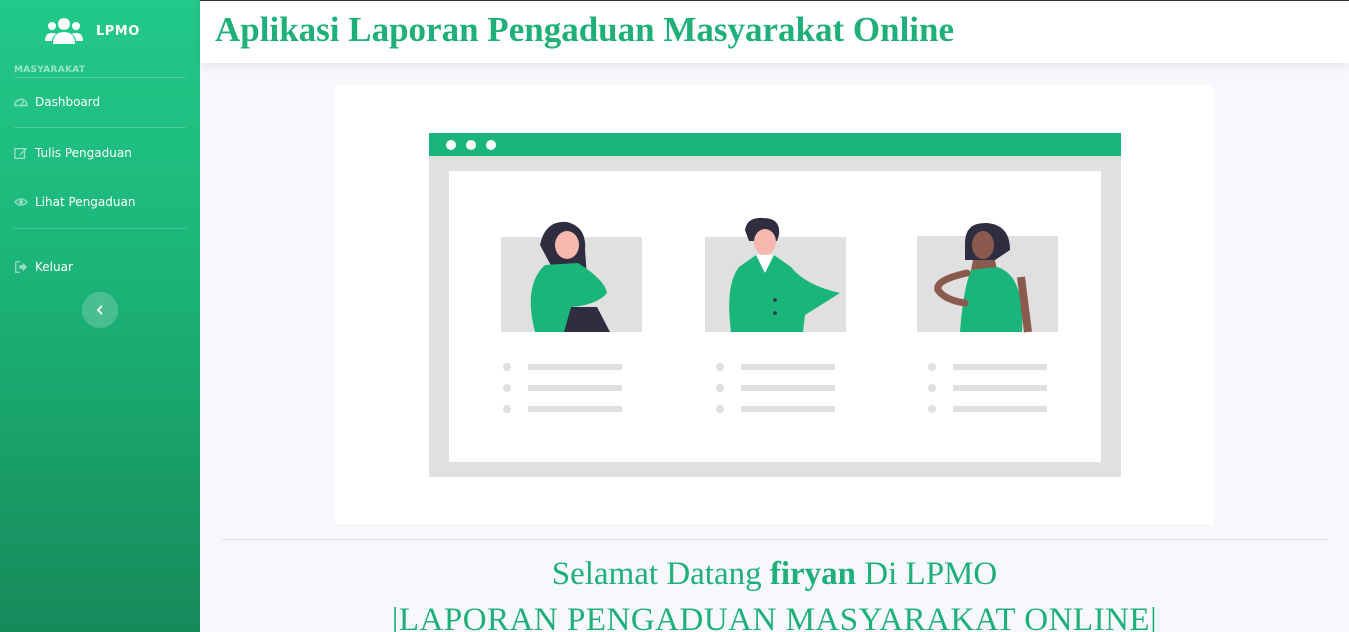  I want to click on eye-icon, so click(21, 202).